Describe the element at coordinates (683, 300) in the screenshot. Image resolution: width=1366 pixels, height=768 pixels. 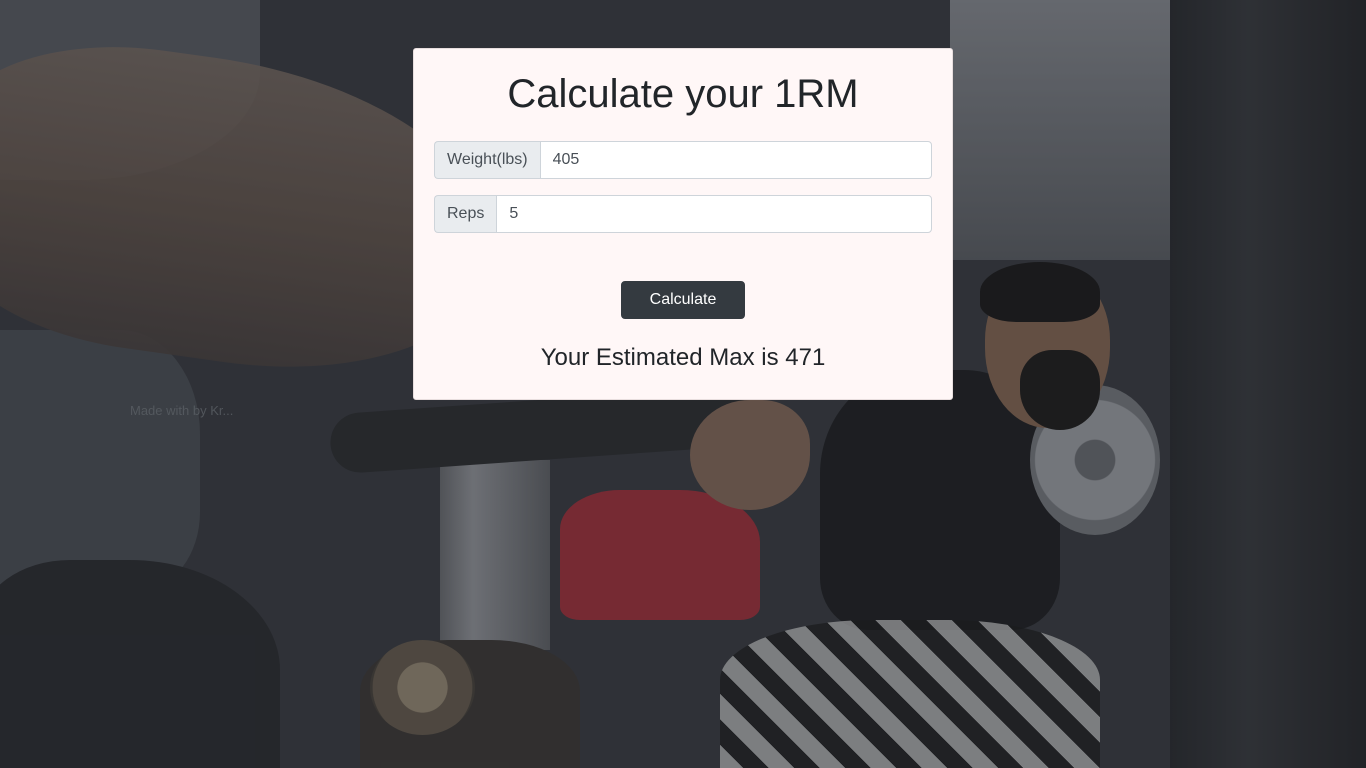
I see `calculate-button: Calculate` at that location.